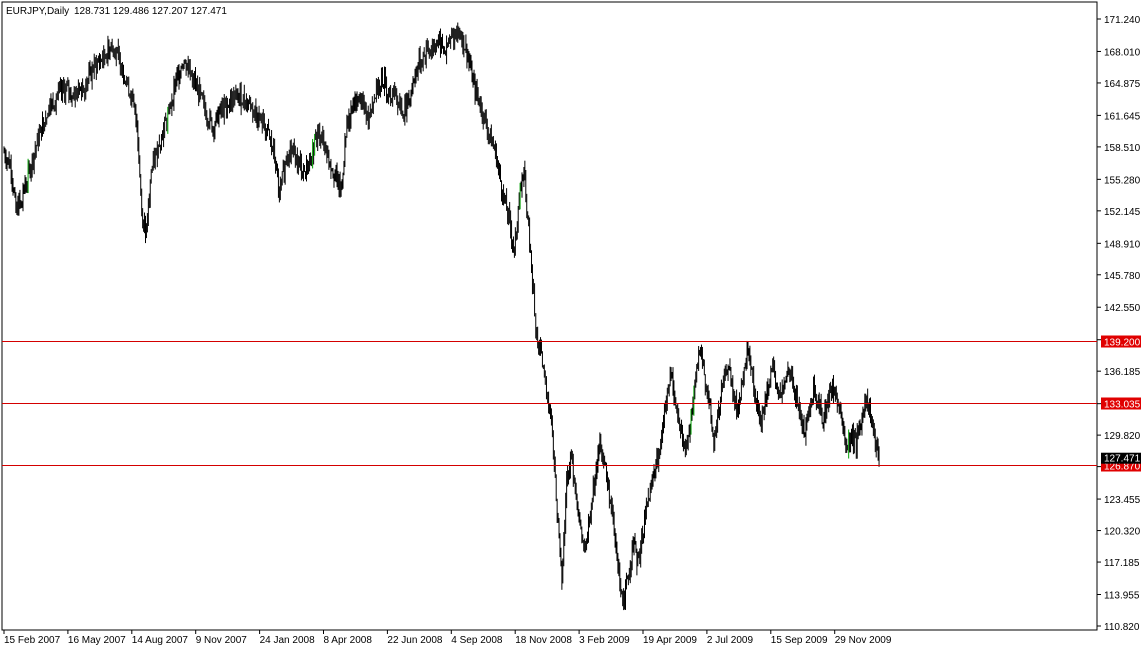  Describe the element at coordinates (1122, 308) in the screenshot. I see `y-tick-label: 142.550` at that location.